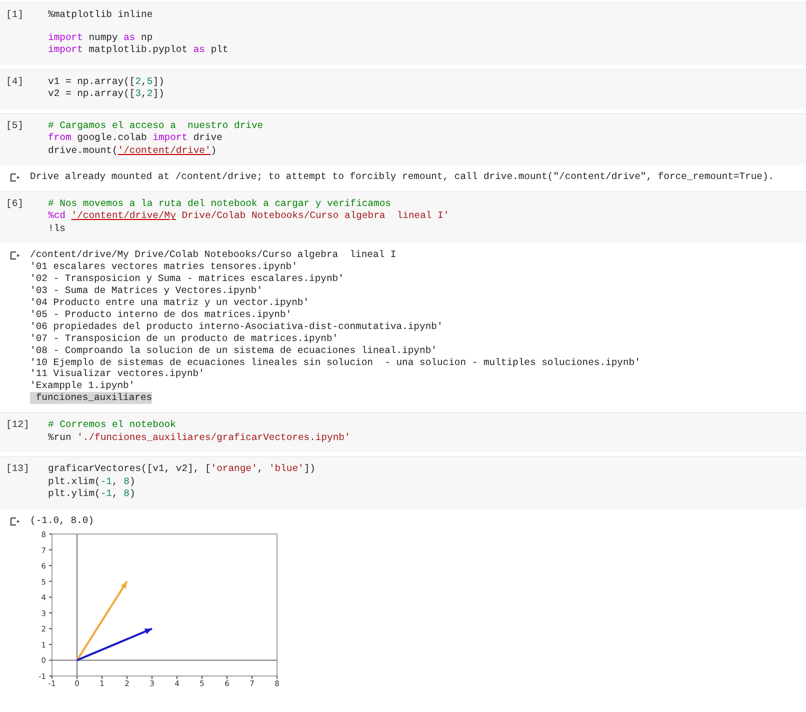 Image resolution: width=806 pixels, height=712 pixels. What do you see at coordinates (136, 138) in the screenshot?
I see `code-line: from google.colab import drive` at bounding box center [136, 138].